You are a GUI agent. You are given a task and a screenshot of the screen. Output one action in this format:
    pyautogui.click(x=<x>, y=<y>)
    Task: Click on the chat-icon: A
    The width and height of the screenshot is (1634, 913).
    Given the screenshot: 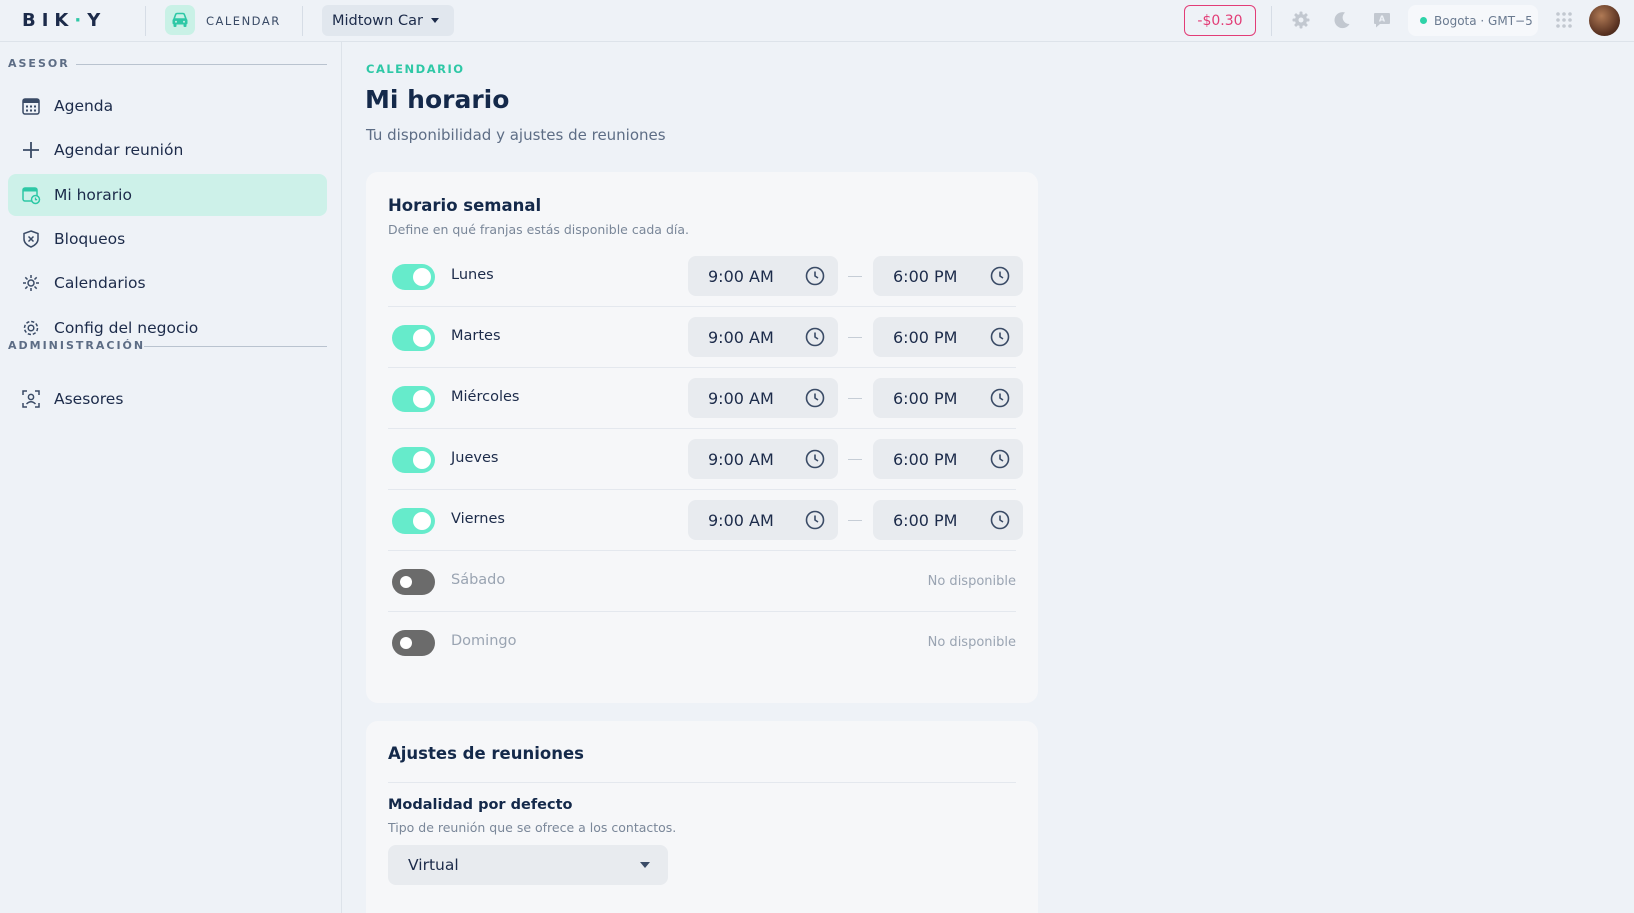 What is the action you would take?
    pyautogui.click(x=1382, y=20)
    